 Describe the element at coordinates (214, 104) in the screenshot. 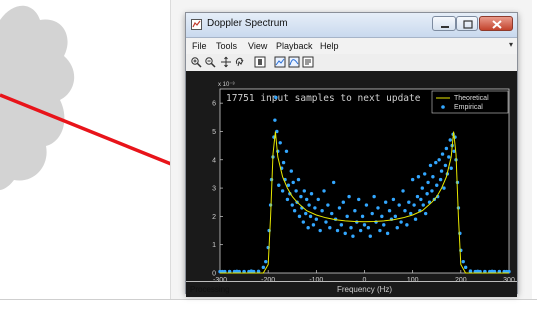

I see `y-tick-label: 6` at that location.